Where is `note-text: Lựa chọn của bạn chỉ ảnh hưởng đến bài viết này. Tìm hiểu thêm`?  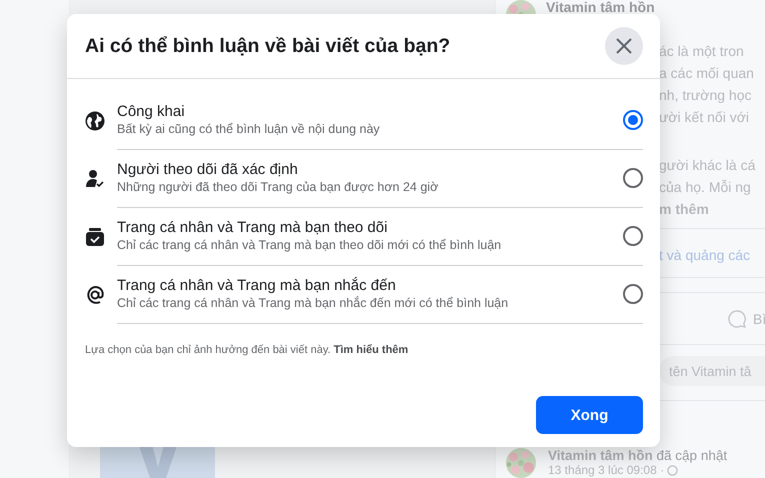
note-text: Lựa chọn của bạn chỉ ảnh hưởng đến bài viết này. Tìm hiểu thêm is located at coordinates (247, 350).